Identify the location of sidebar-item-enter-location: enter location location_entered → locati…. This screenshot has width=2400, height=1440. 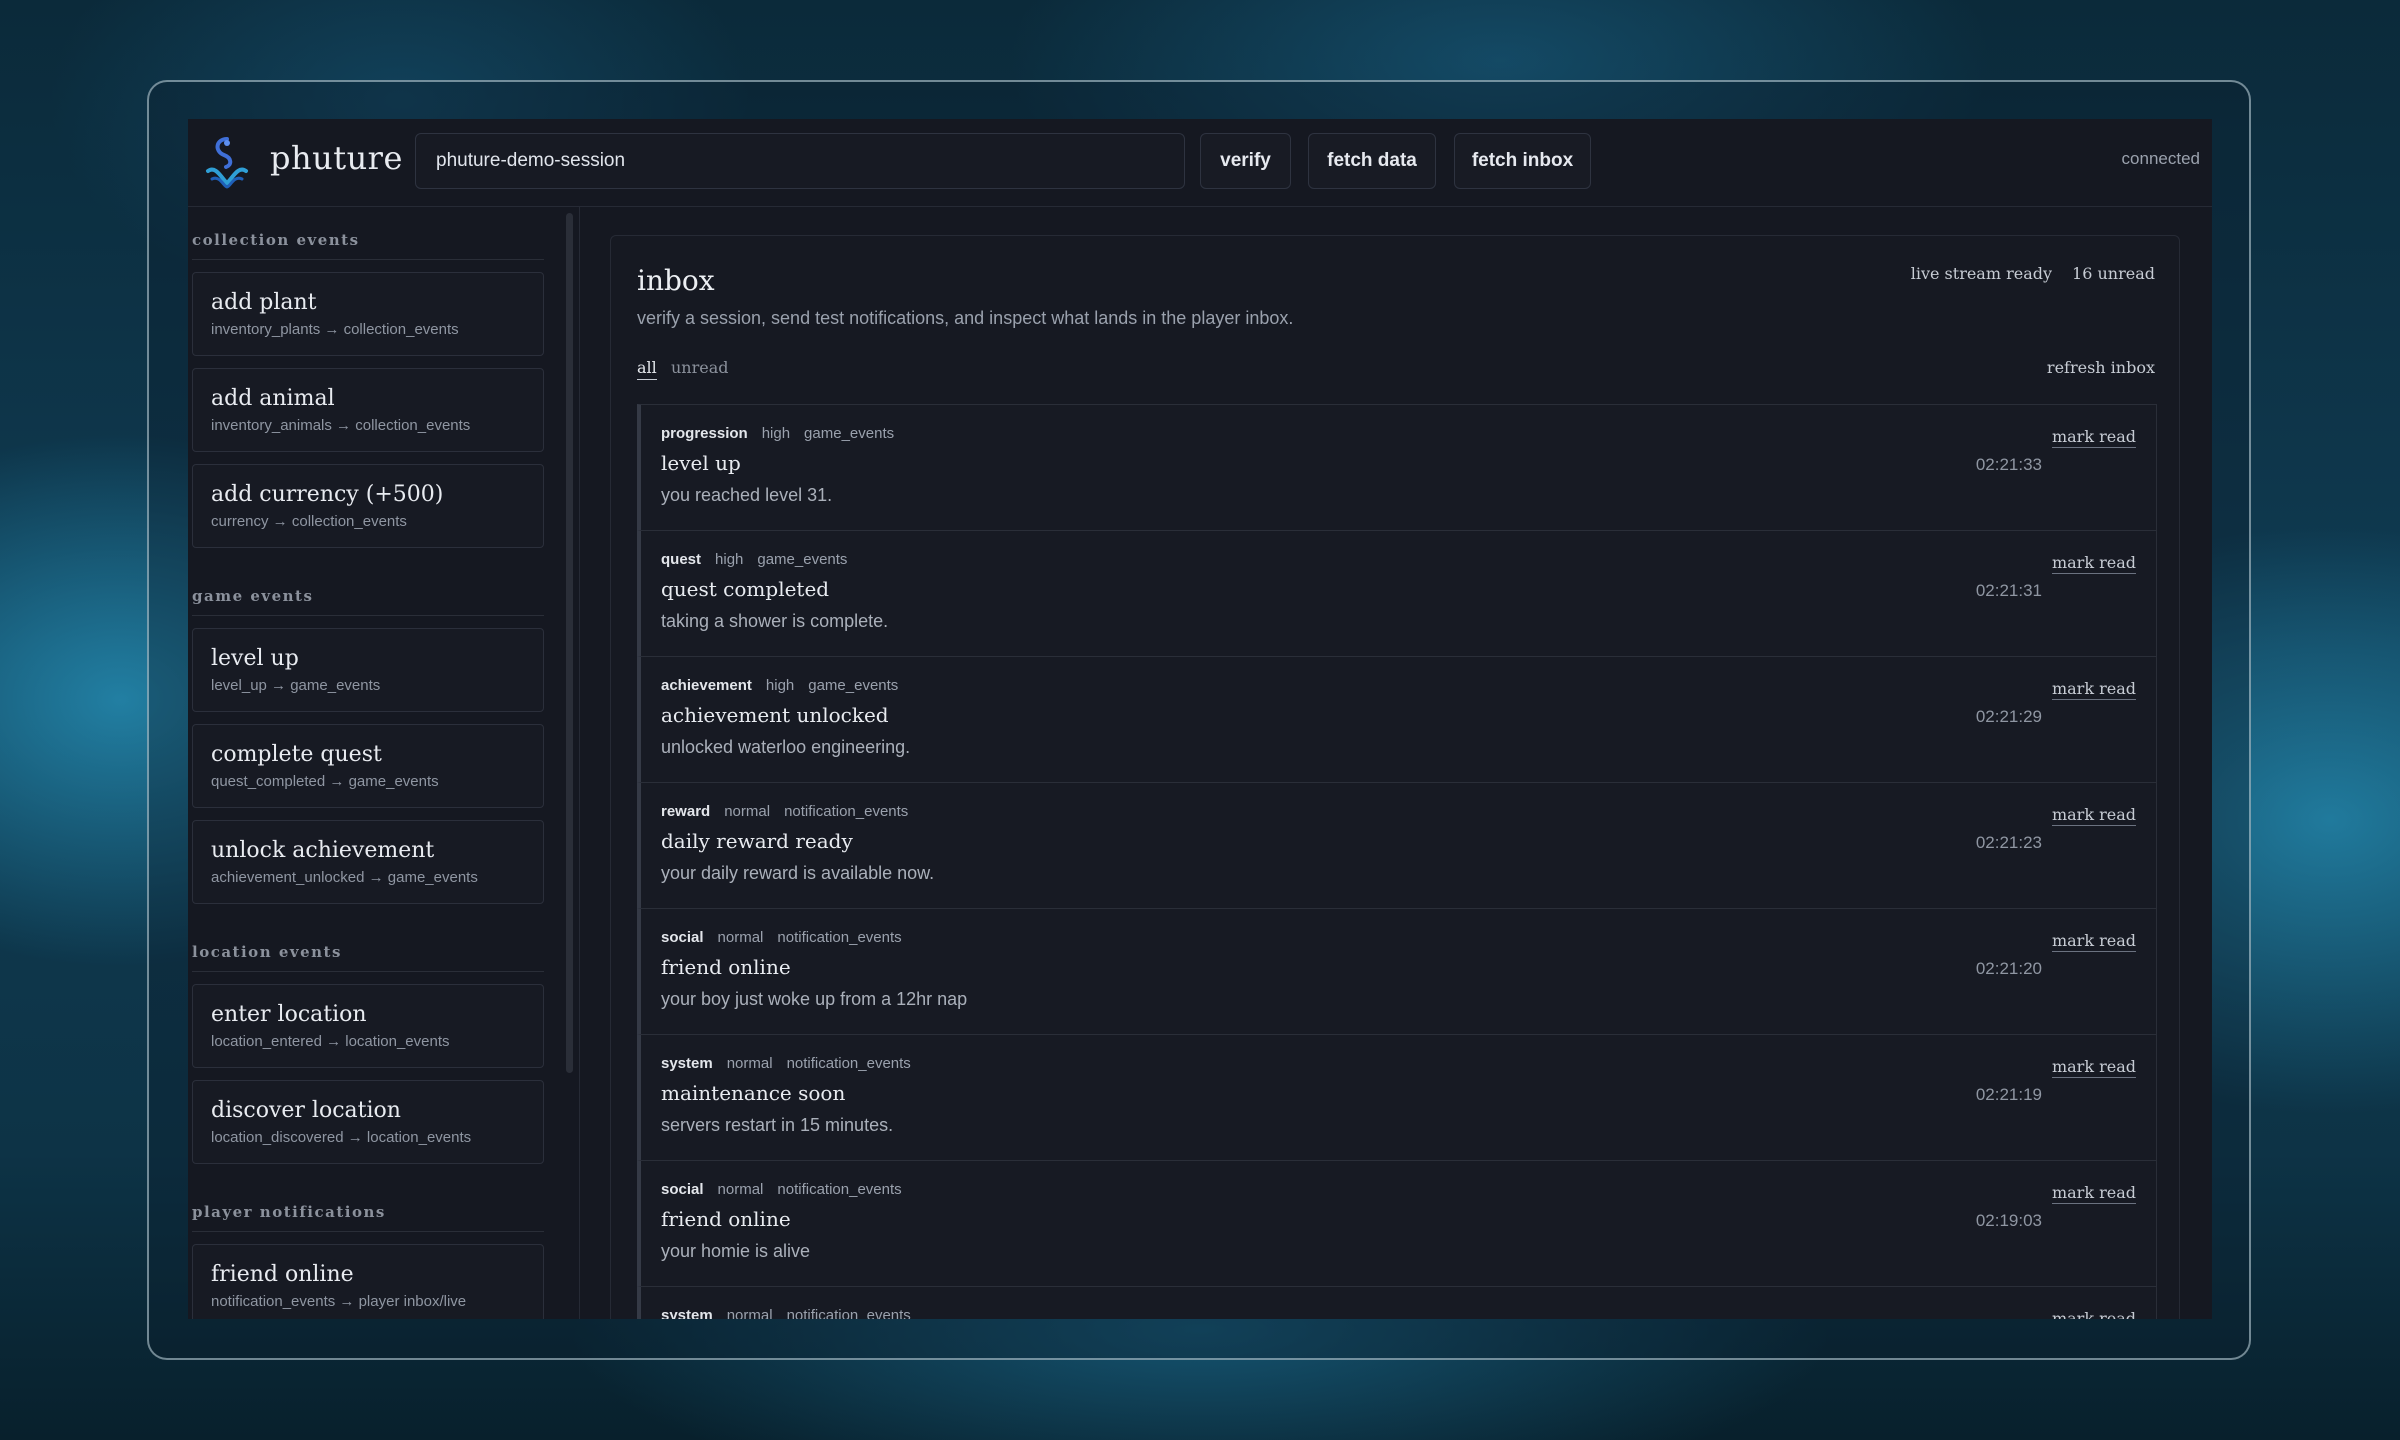
(368, 1026).